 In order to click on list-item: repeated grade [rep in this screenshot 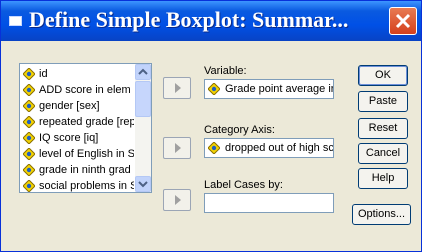, I will do `click(78, 122)`.